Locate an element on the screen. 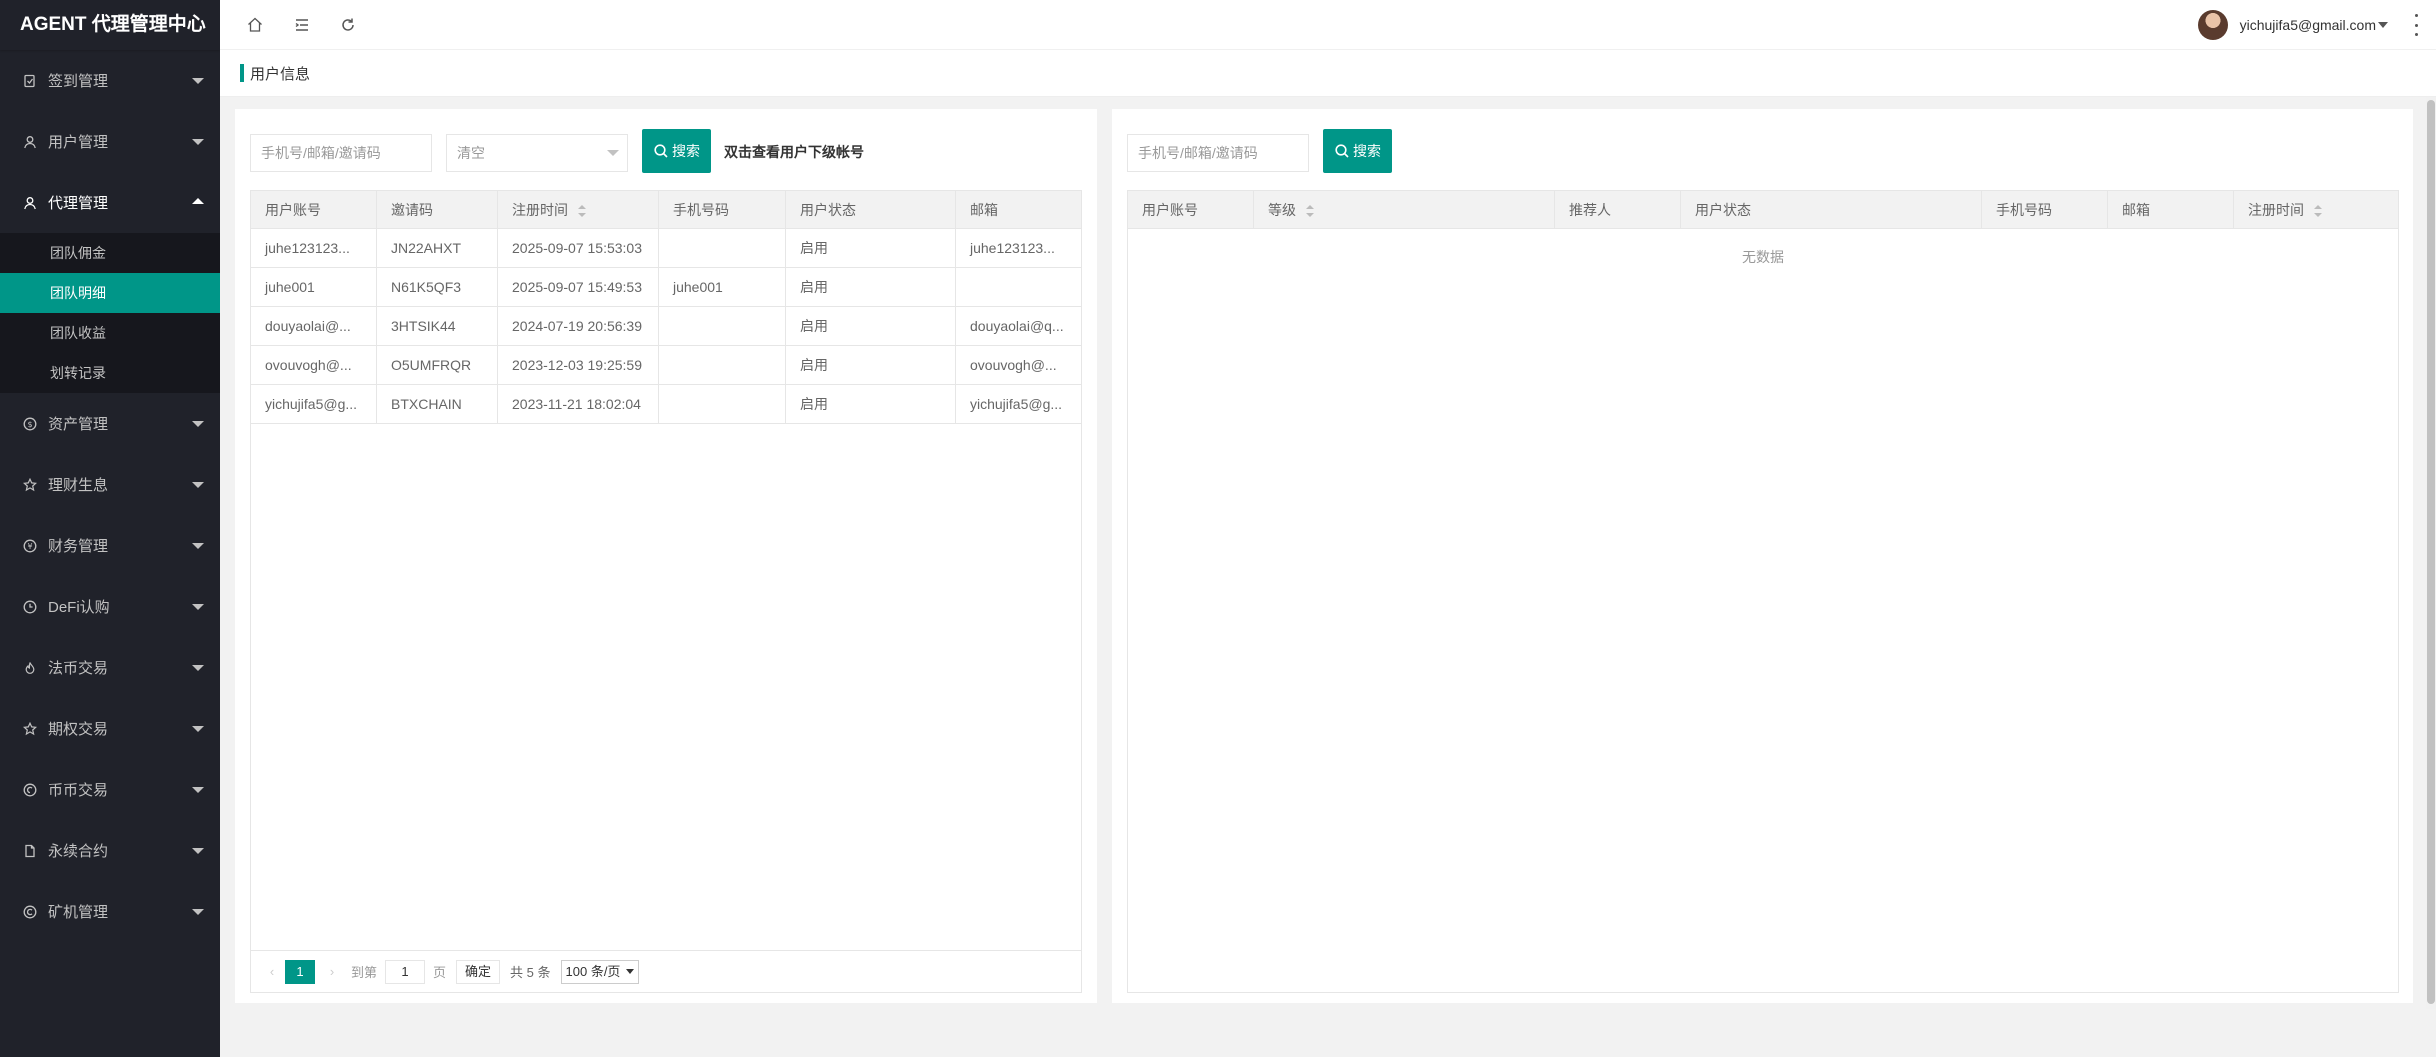  cell-register-time: 2024-07-19 20:56:39 is located at coordinates (578, 326).